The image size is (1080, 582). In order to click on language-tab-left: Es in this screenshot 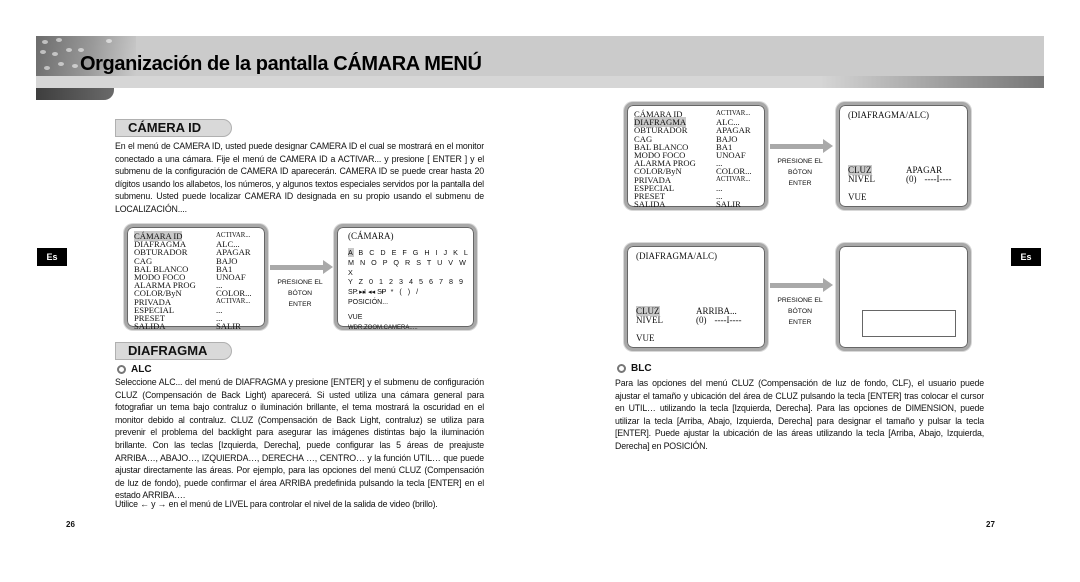, I will do `click(52, 257)`.